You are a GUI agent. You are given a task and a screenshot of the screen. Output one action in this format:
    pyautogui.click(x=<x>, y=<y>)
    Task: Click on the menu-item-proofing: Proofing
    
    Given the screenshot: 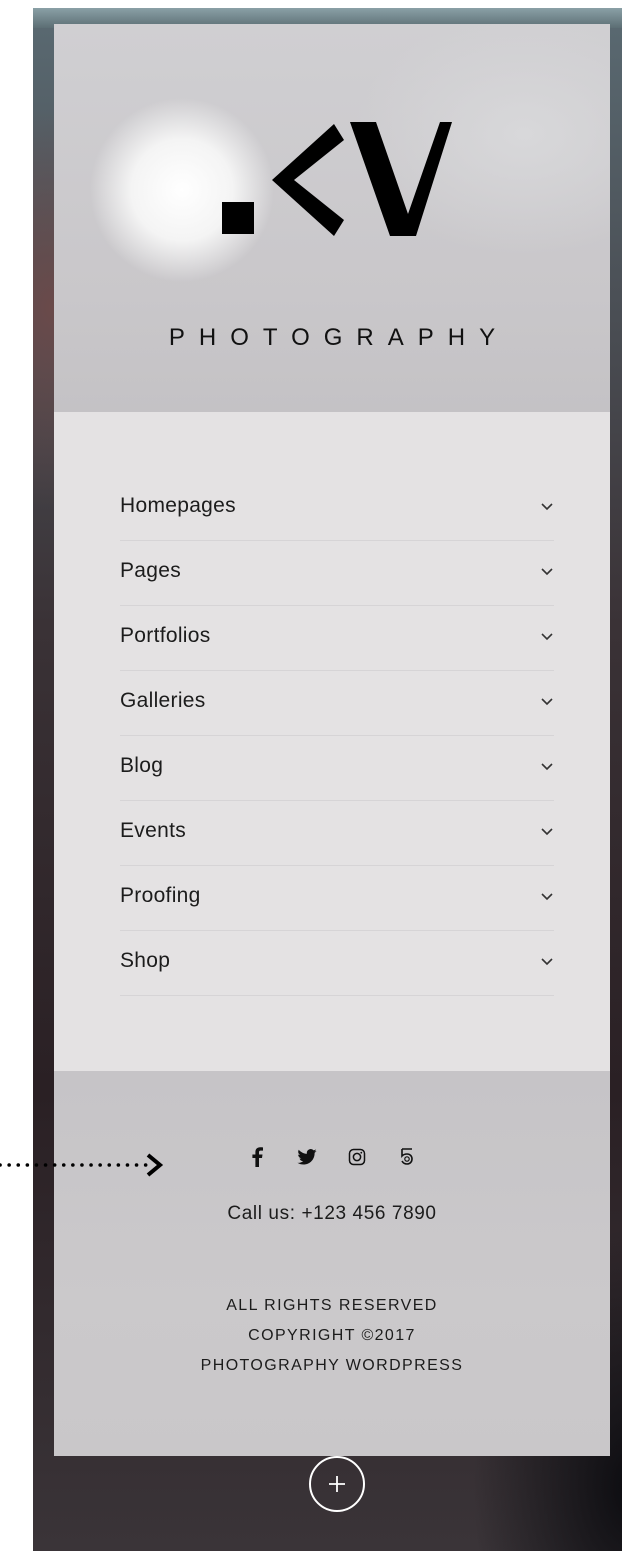 What is the action you would take?
    pyautogui.click(x=337, y=898)
    